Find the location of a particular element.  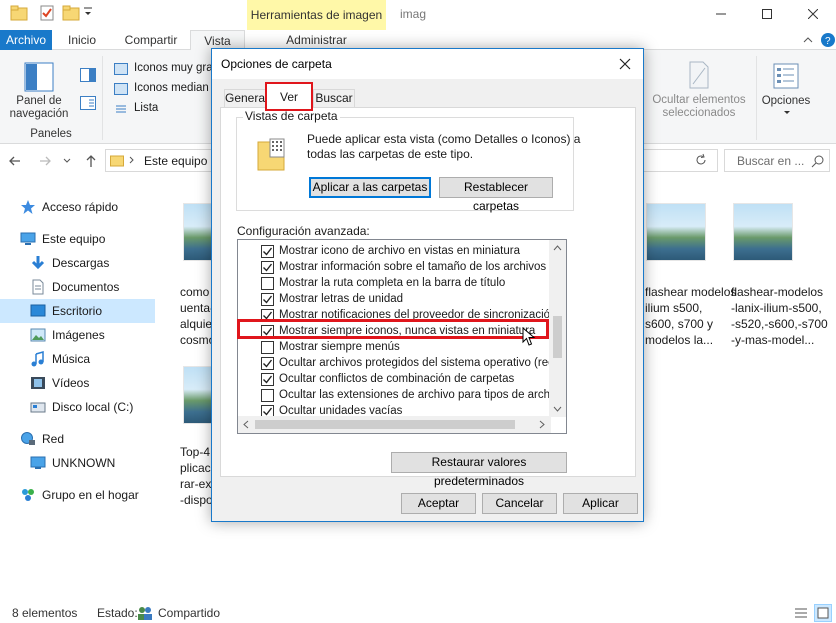

details-view-icon is located at coordinates (801, 613).